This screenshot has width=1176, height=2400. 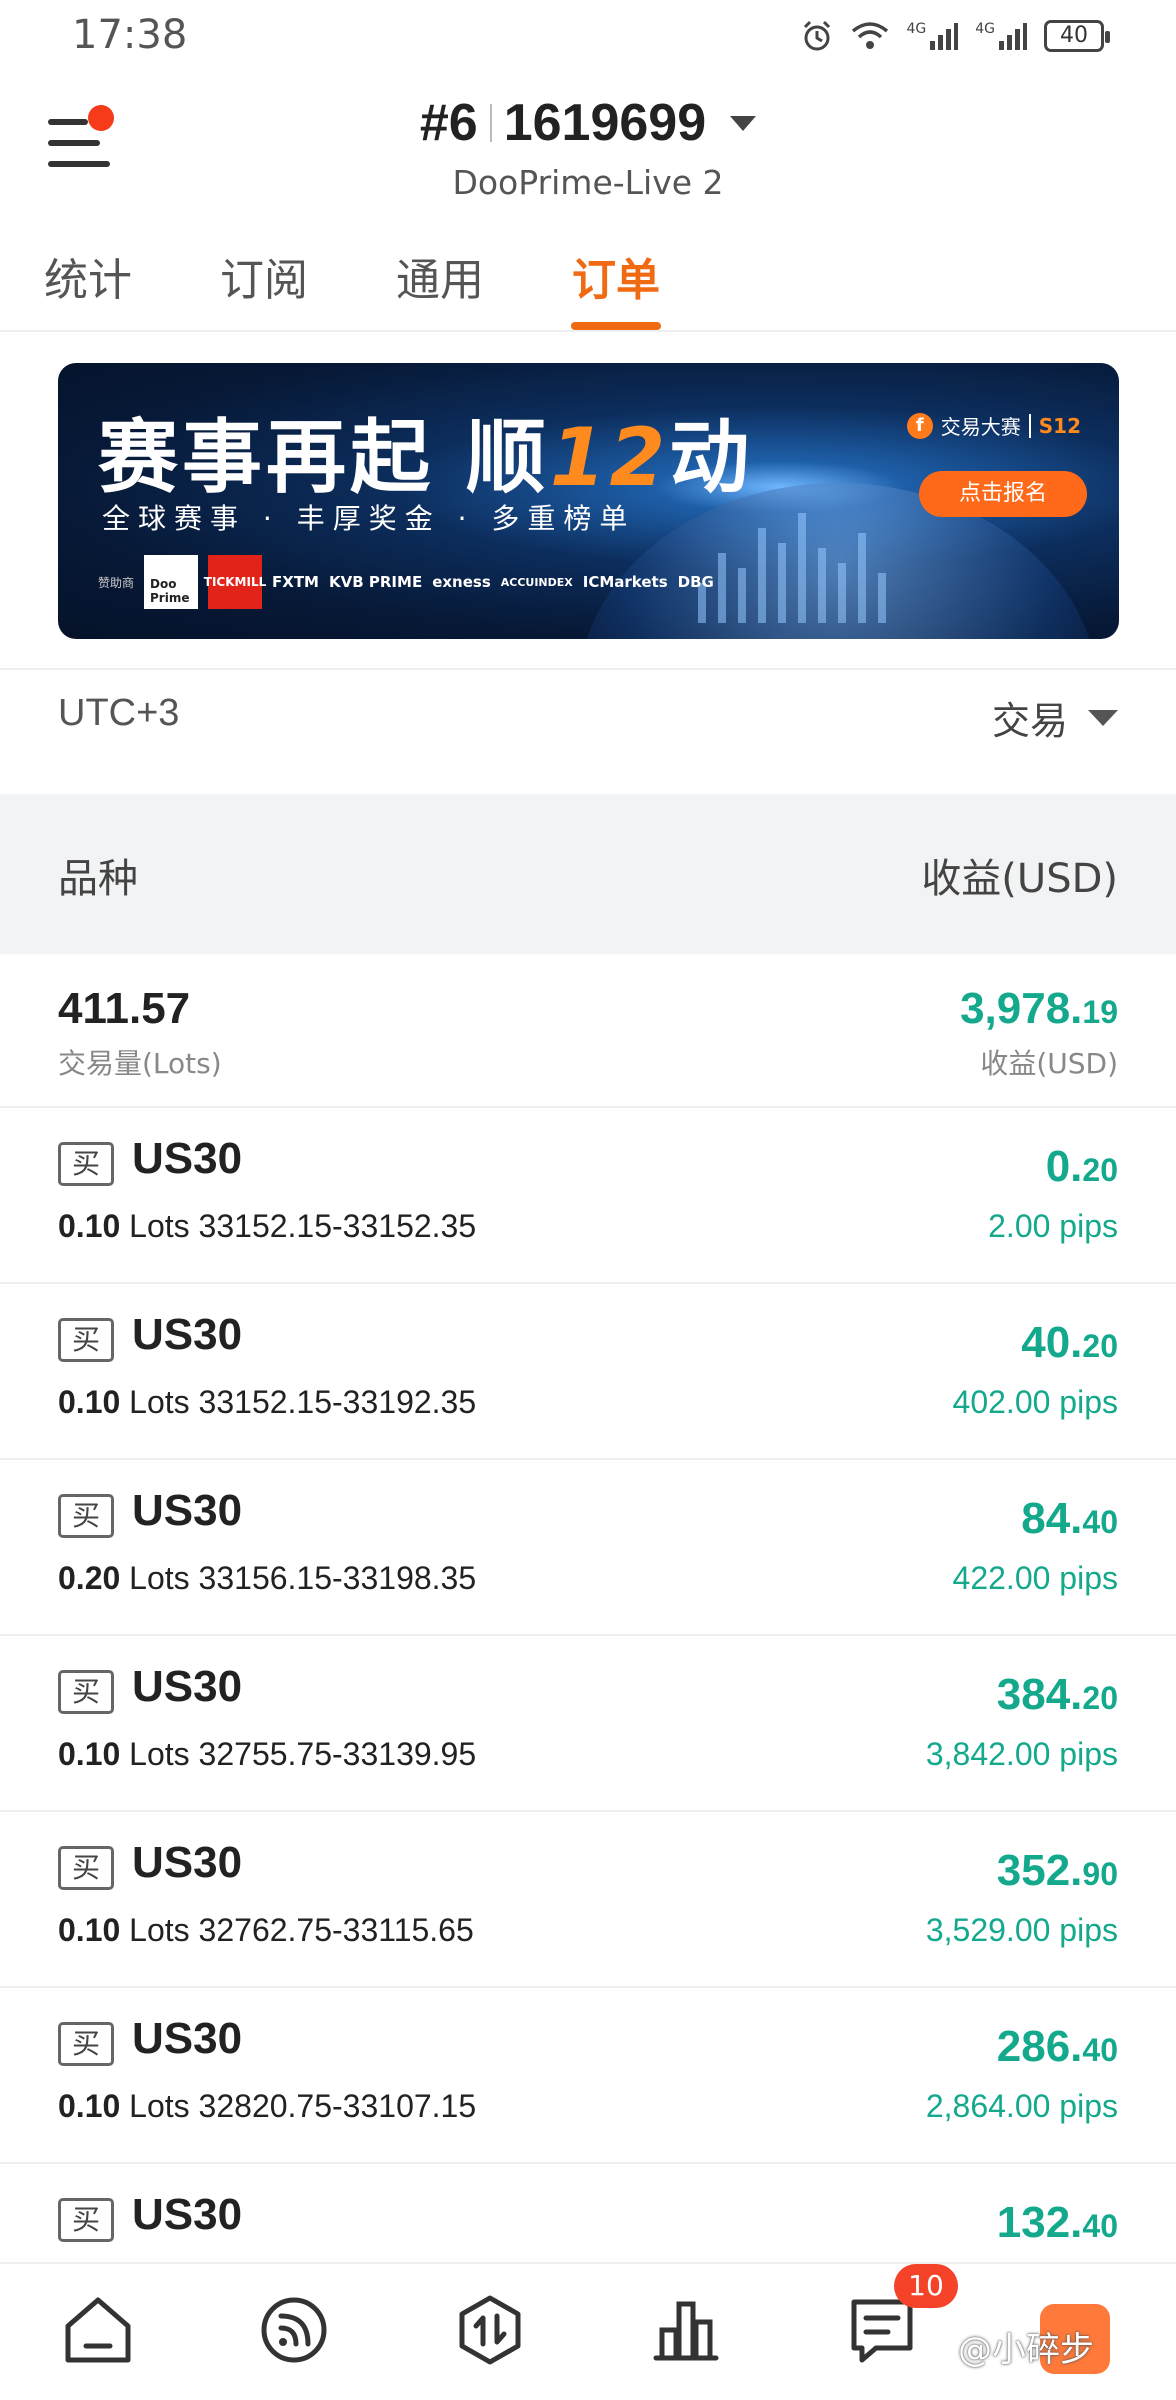 I want to click on filter-bar: UTC+3 交易, so click(x=588, y=730).